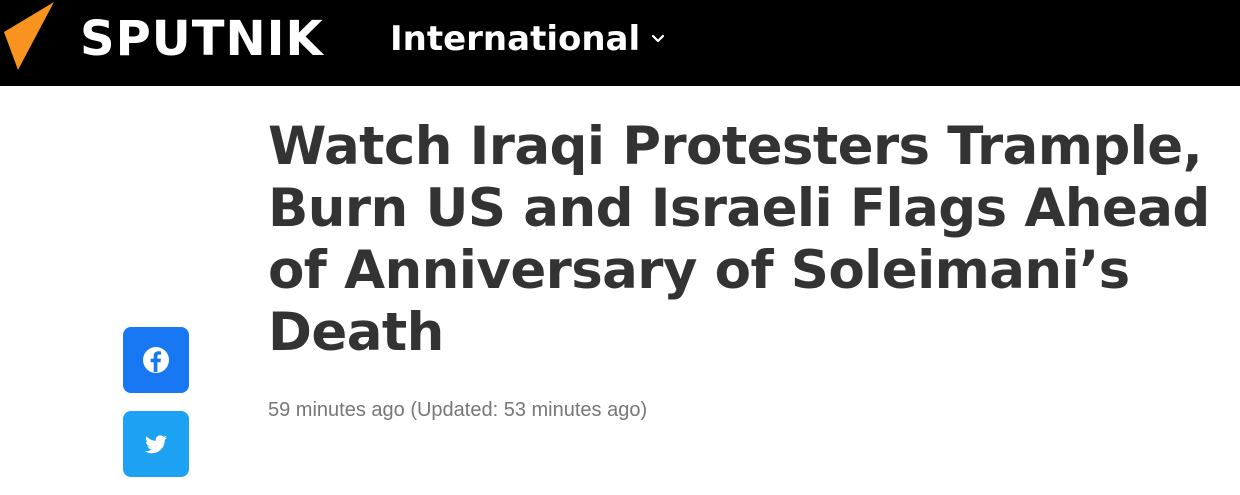  I want to click on article-meta: 59 minutes ago (Updated: 53 minutes ago), so click(457, 410).